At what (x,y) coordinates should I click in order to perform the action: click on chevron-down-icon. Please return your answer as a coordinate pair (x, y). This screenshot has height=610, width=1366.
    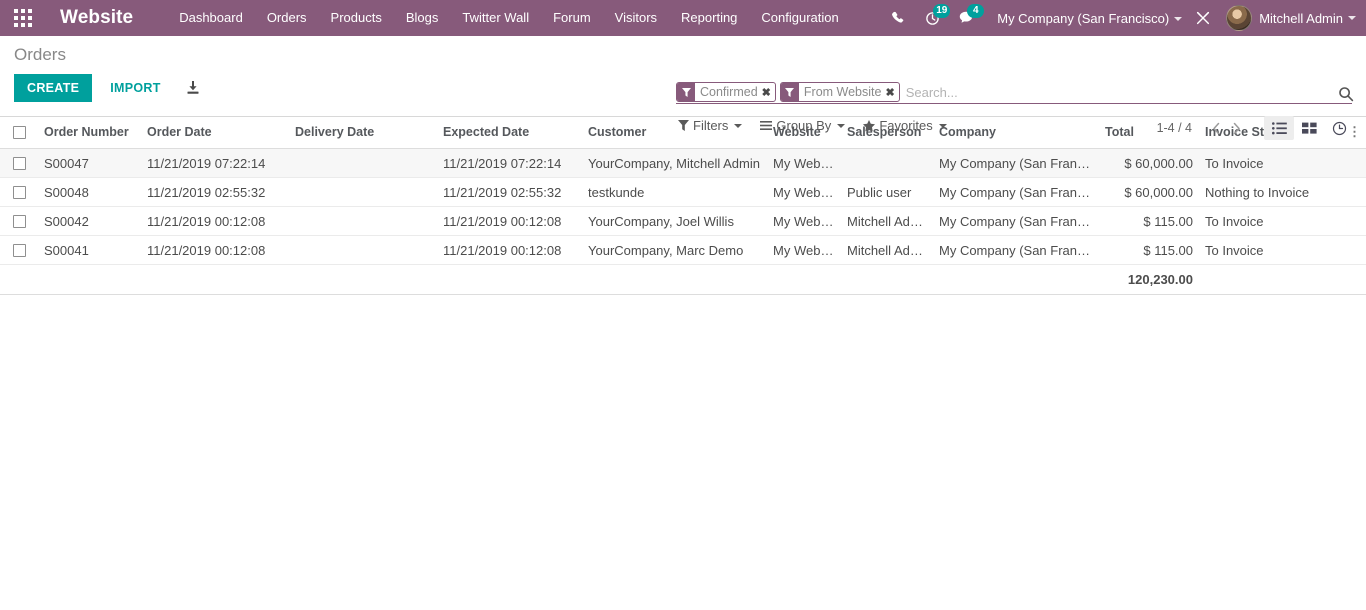
    Looking at the image, I should click on (841, 125).